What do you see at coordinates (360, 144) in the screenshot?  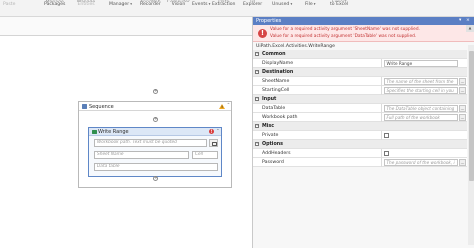 I see `property-category: − Options` at bounding box center [360, 144].